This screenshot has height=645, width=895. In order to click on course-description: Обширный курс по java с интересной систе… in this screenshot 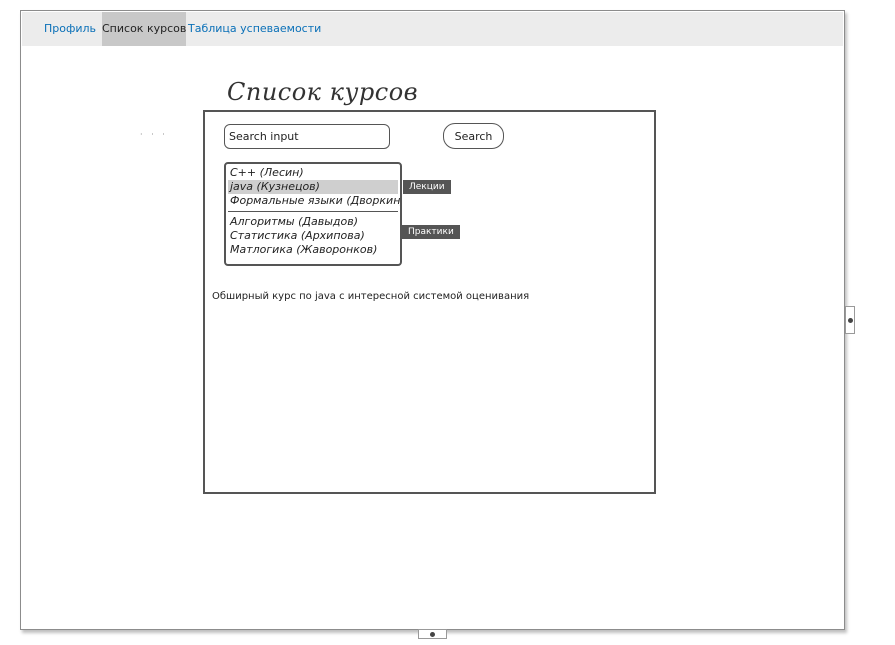, I will do `click(371, 296)`.